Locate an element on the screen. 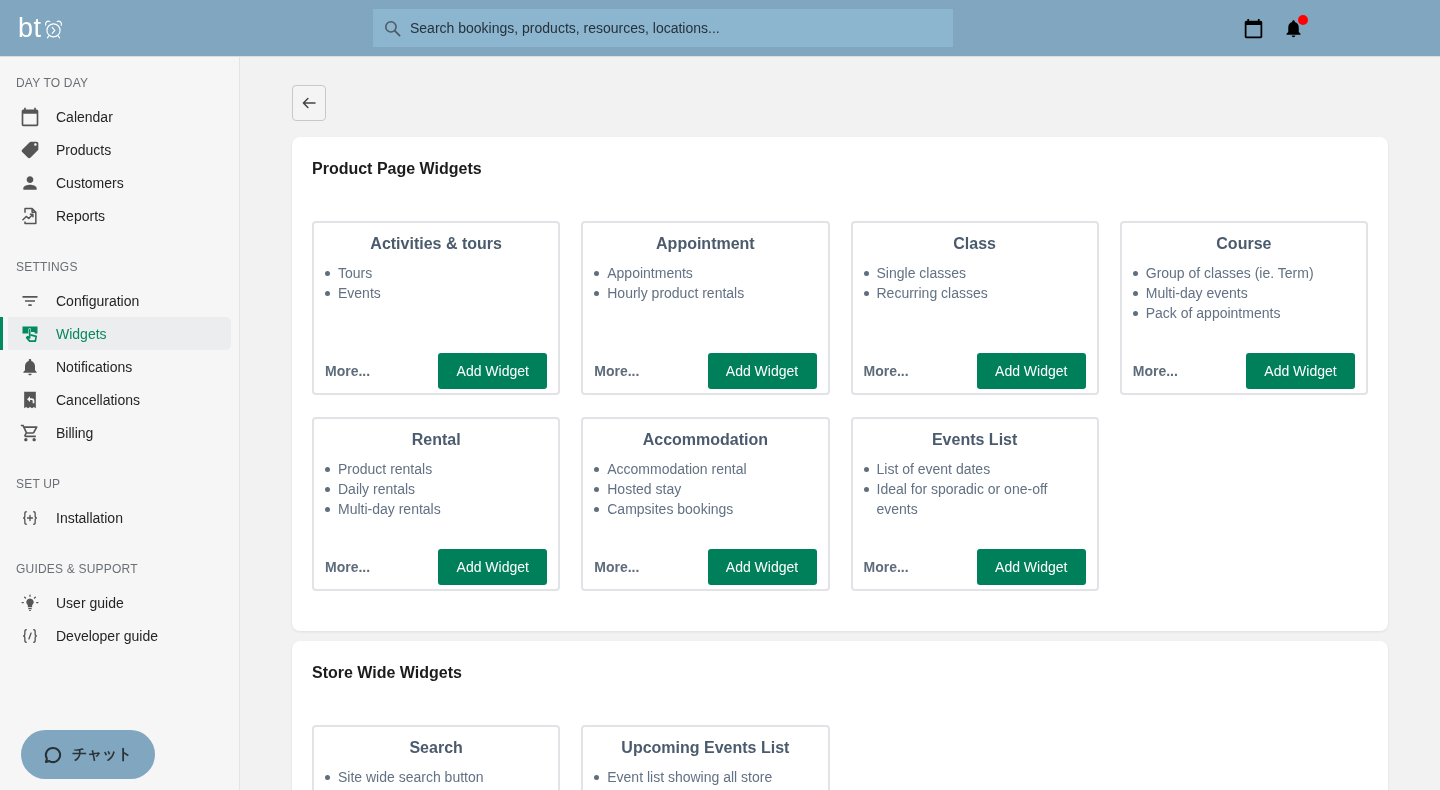 Image resolution: width=1440 pixels, height=790 pixels. feature-text: Pack of appointments is located at coordinates (1213, 313).